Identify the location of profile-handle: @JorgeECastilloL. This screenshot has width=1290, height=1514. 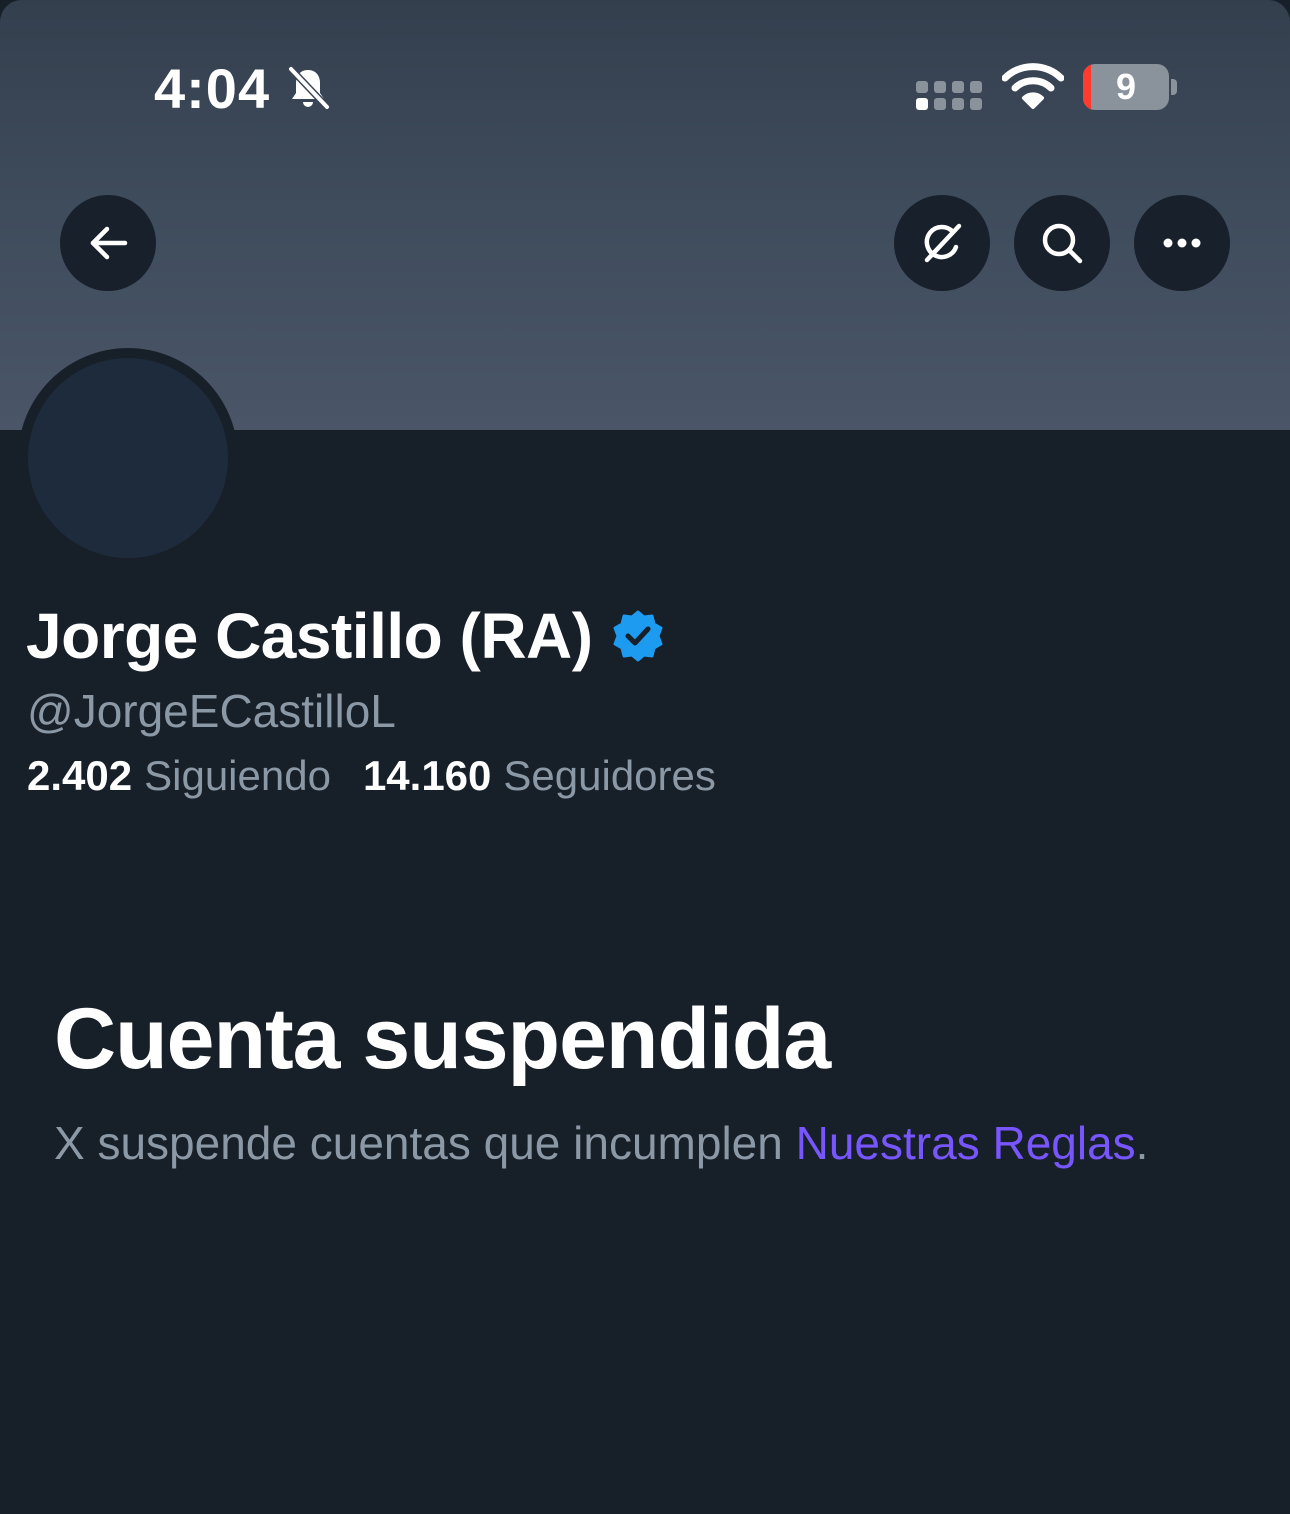
(211, 711).